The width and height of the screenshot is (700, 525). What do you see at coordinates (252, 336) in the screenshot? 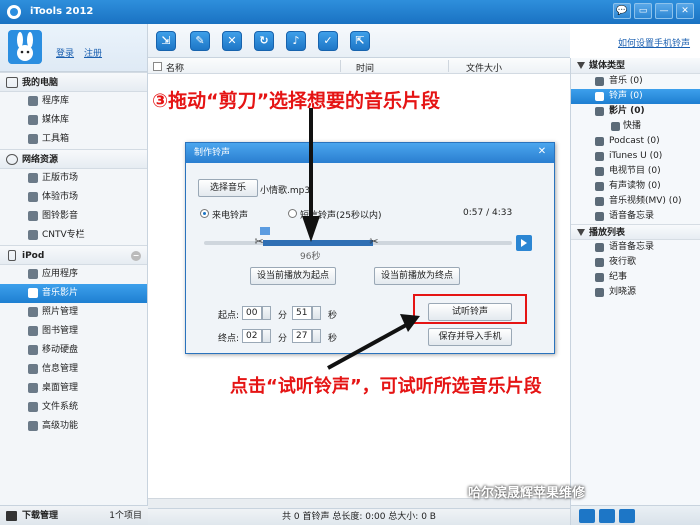
I see `end-minute-input: 02` at bounding box center [252, 336].